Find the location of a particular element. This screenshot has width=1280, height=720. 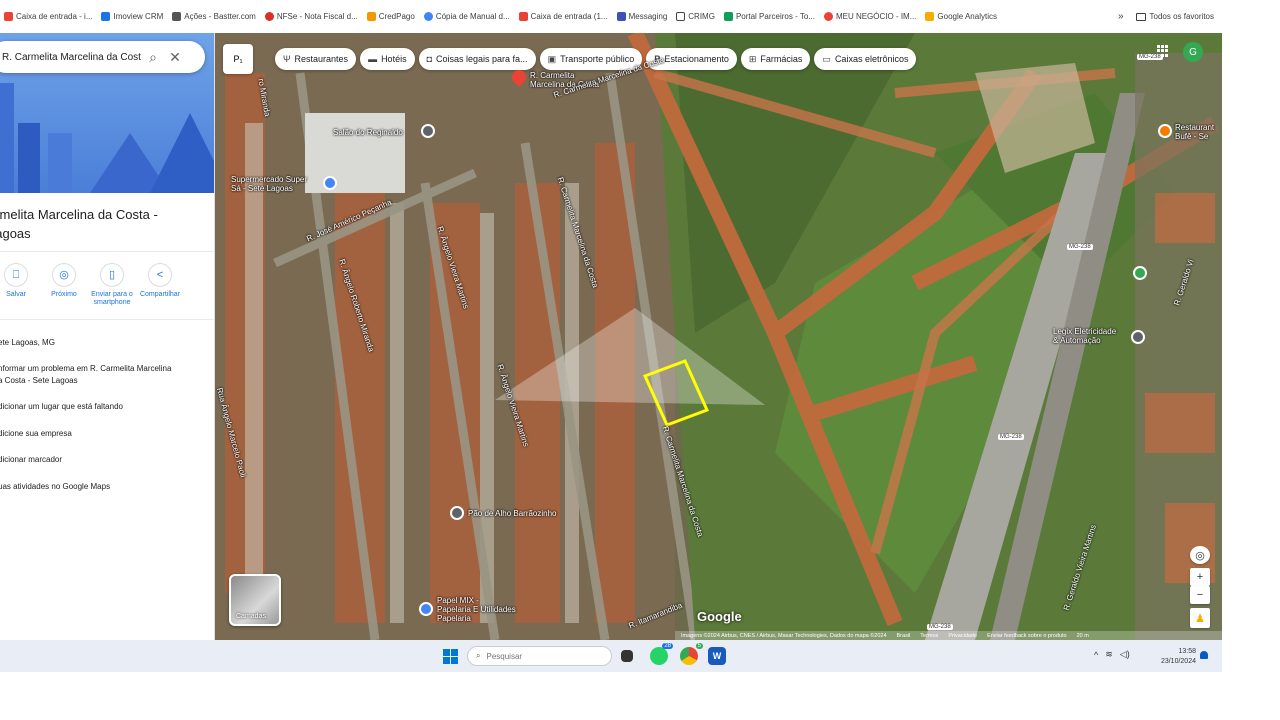

messaging-icon is located at coordinates (621, 16).